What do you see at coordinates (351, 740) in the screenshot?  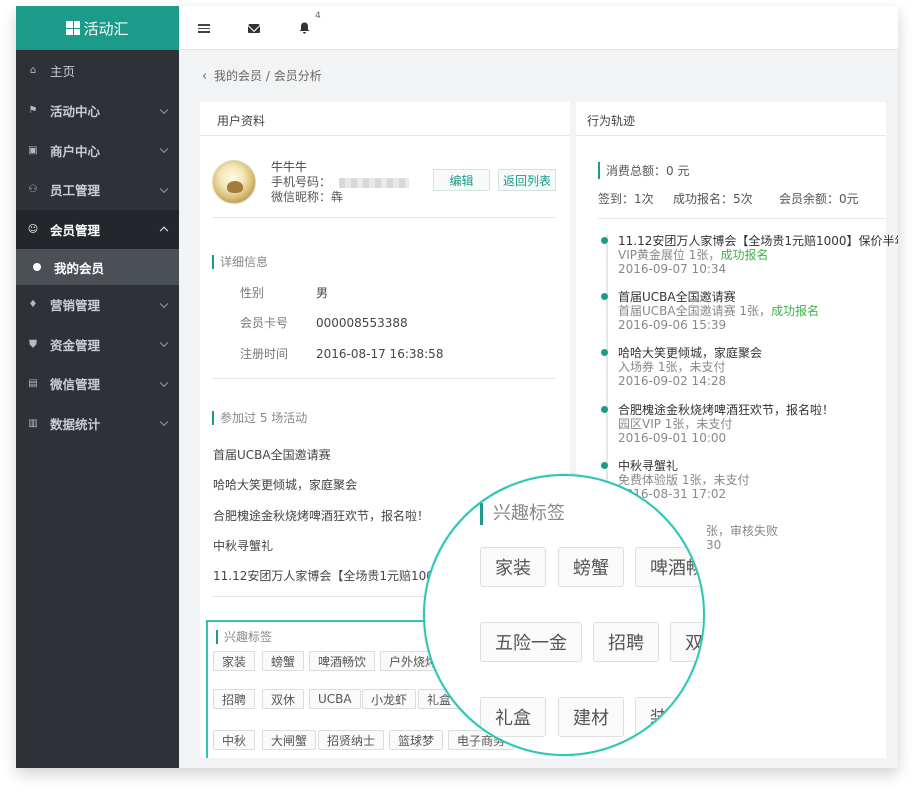 I see `tag: 招贤纳士` at bounding box center [351, 740].